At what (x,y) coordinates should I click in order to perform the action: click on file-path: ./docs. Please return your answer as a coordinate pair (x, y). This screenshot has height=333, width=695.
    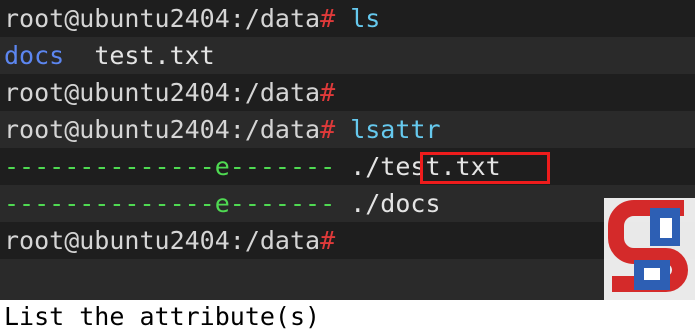
    Looking at the image, I should click on (395, 203).